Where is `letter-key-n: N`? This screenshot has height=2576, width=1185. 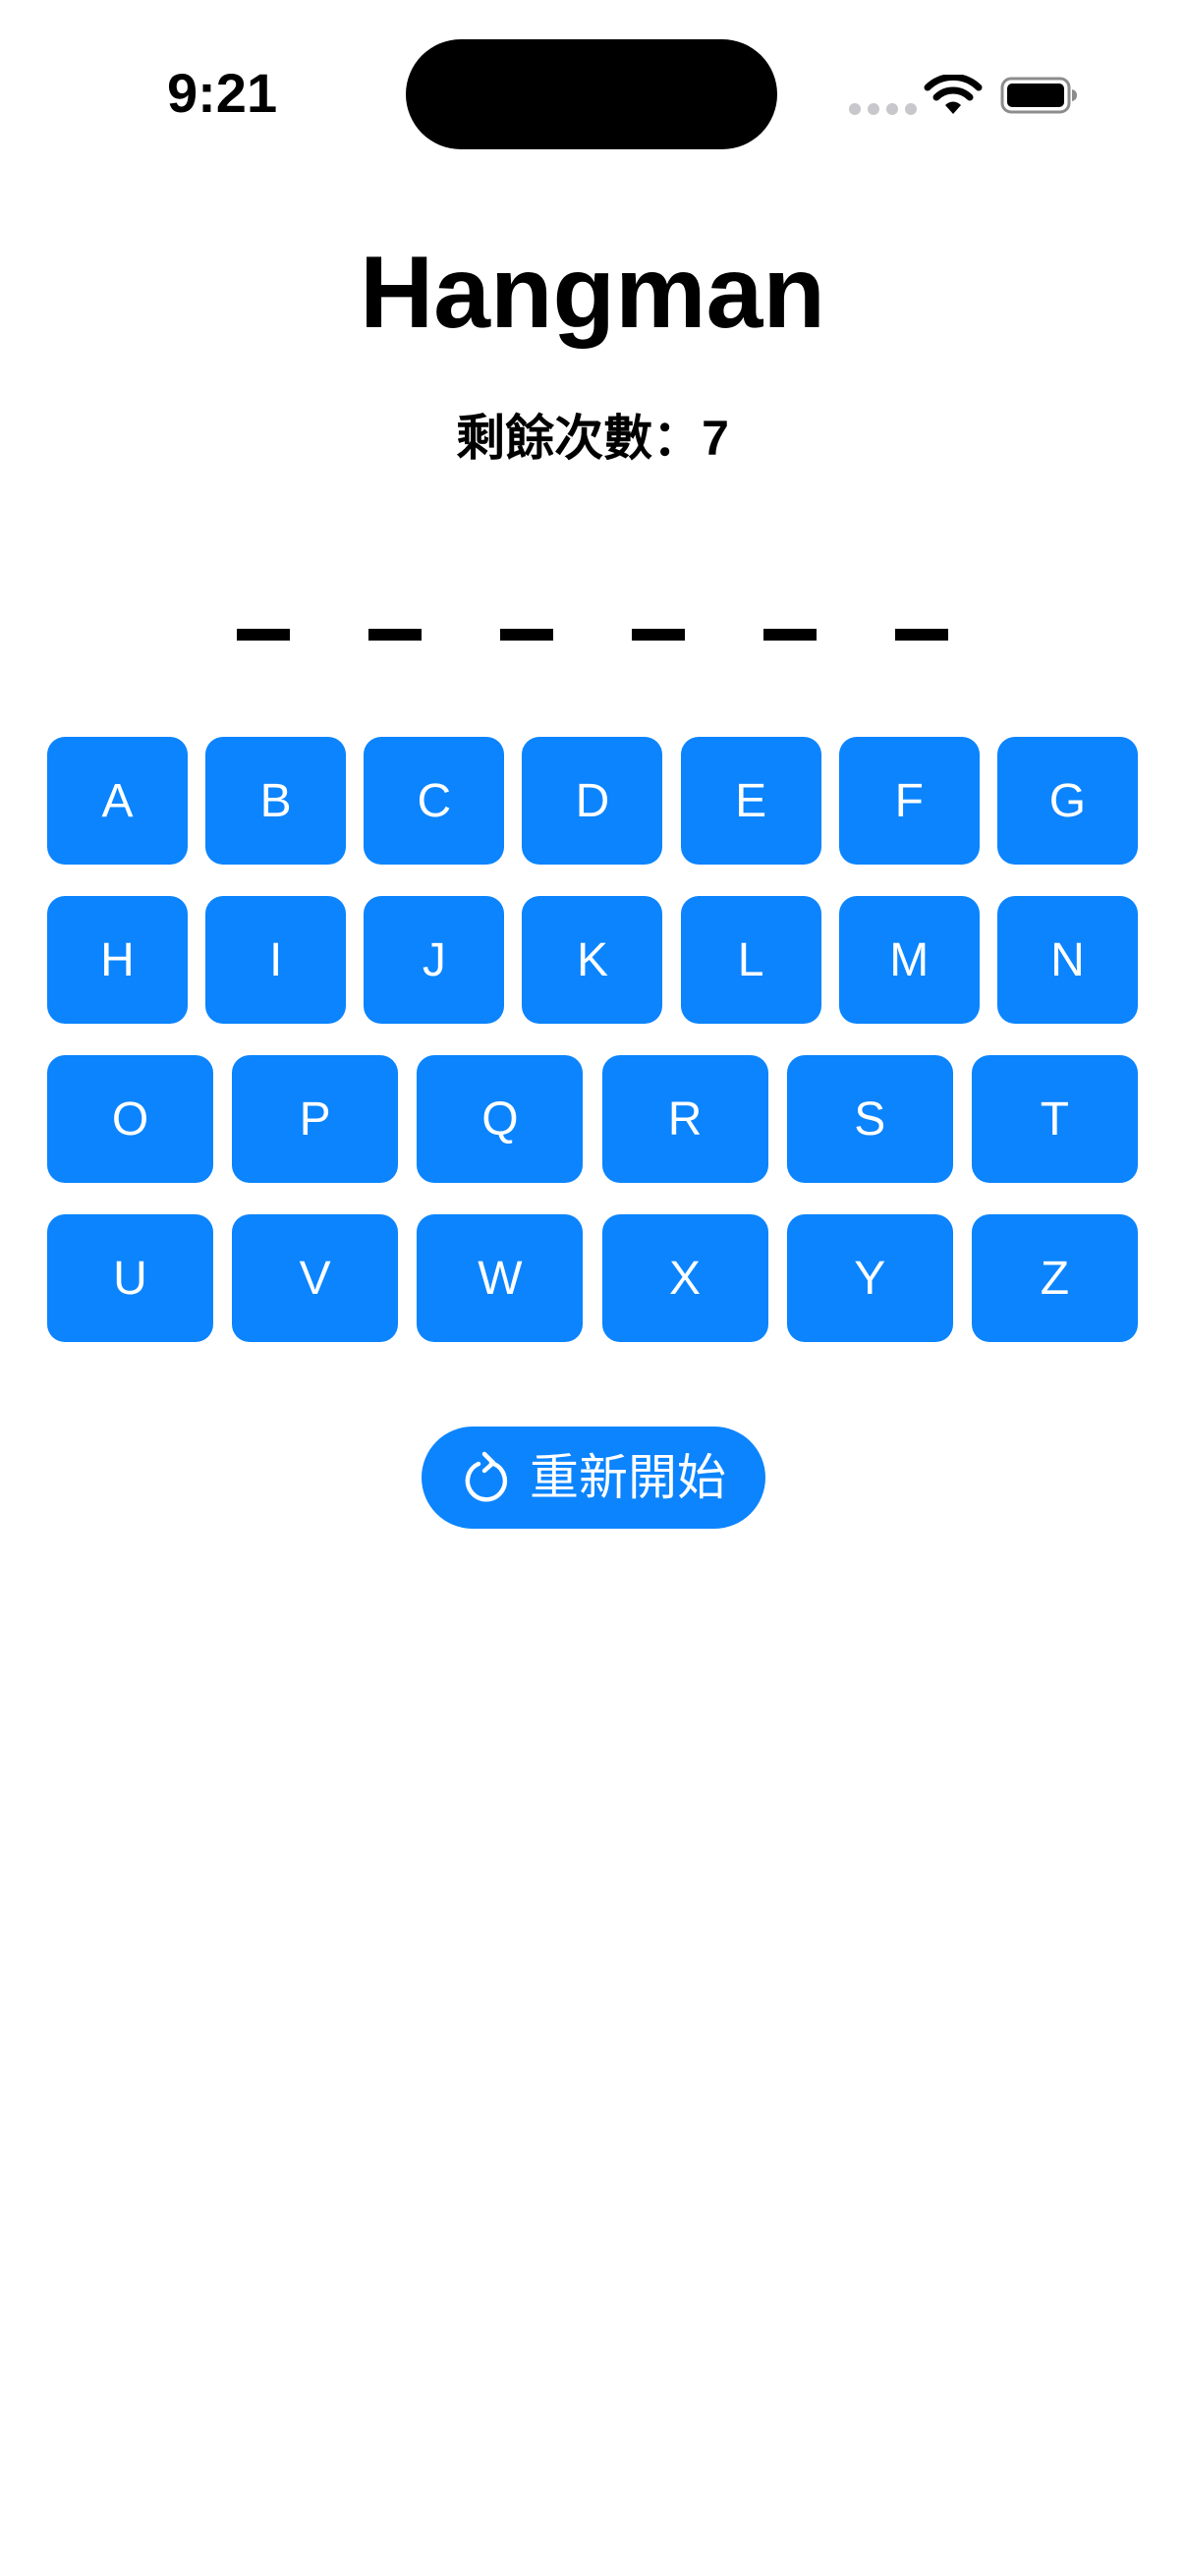 letter-key-n: N is located at coordinates (1067, 960).